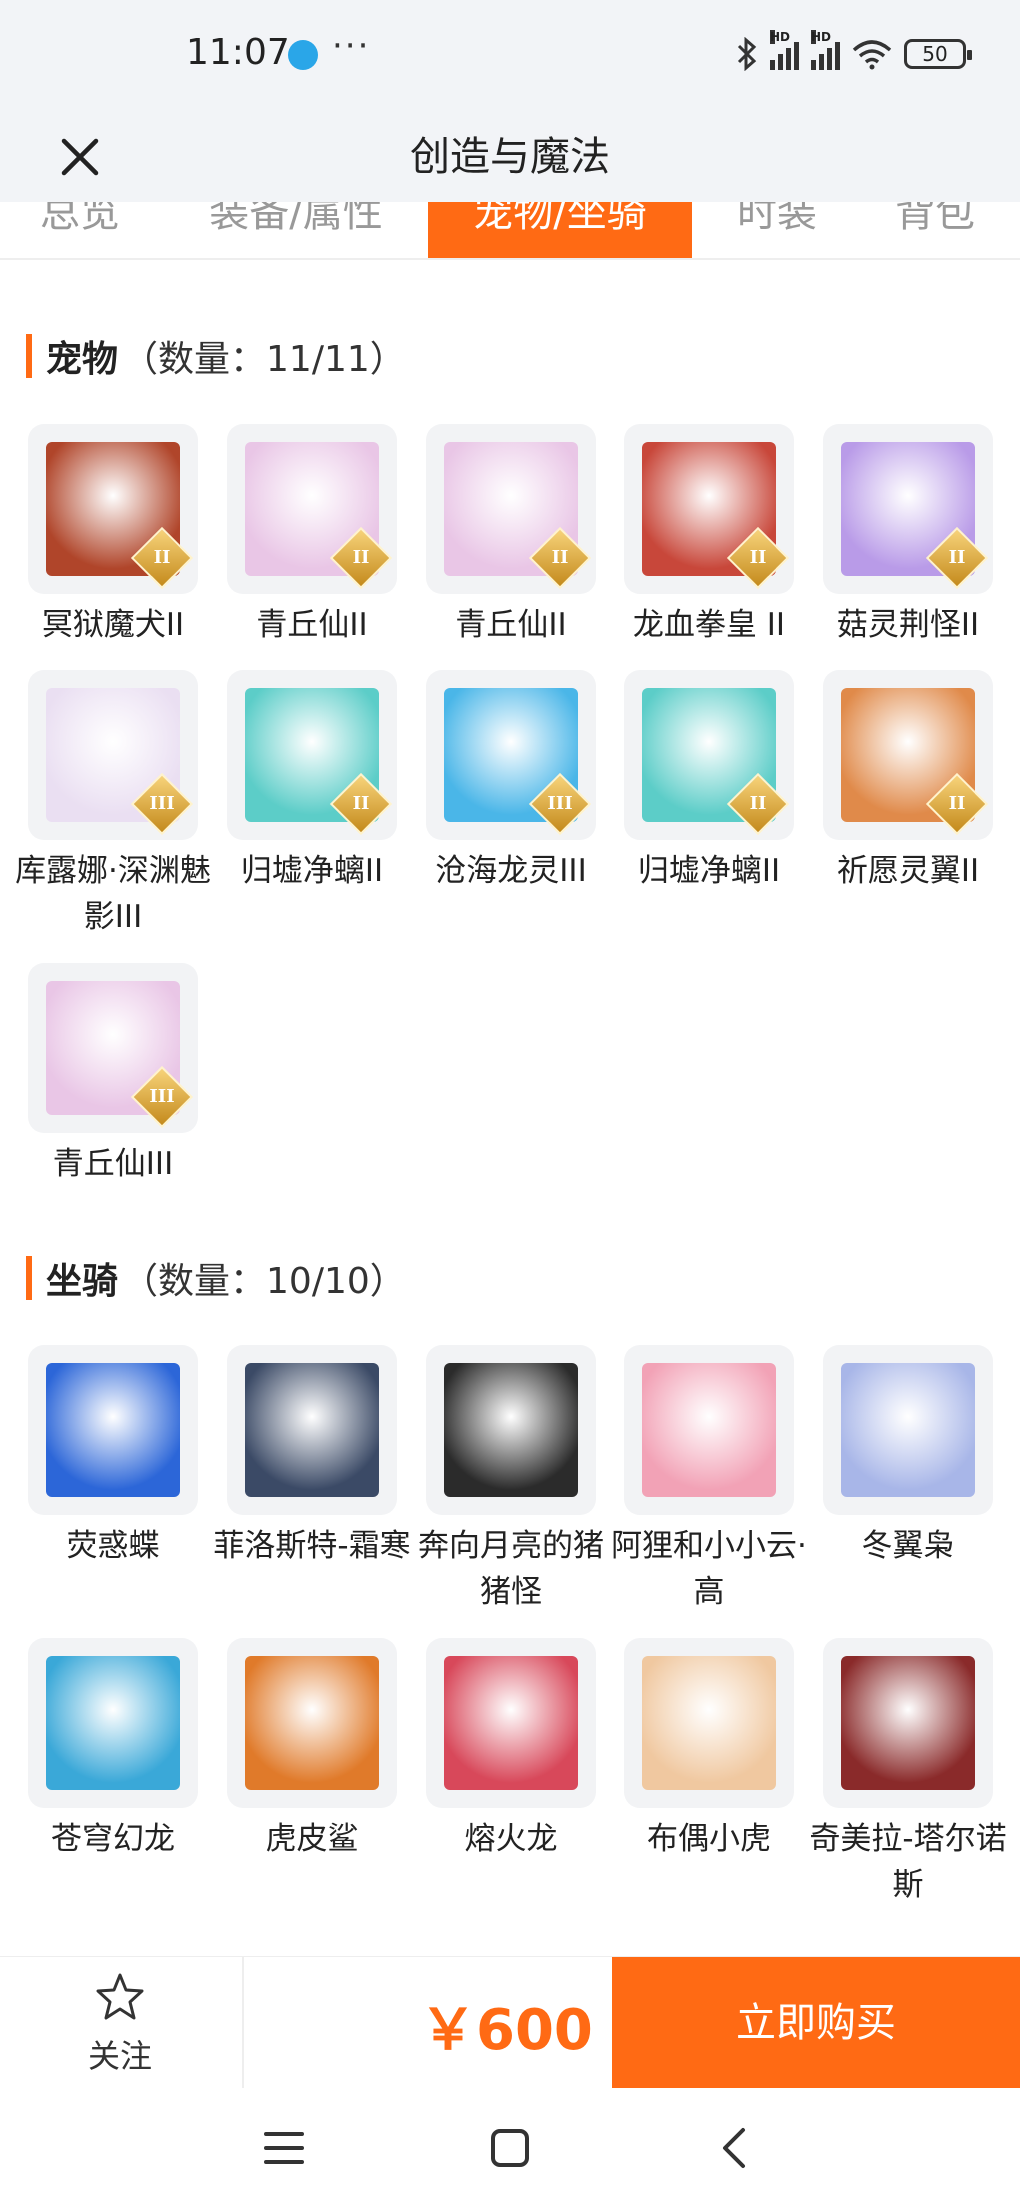 Image resolution: width=1020 pixels, height=2210 pixels. I want to click on header: 创造与魔法, so click(510, 157).